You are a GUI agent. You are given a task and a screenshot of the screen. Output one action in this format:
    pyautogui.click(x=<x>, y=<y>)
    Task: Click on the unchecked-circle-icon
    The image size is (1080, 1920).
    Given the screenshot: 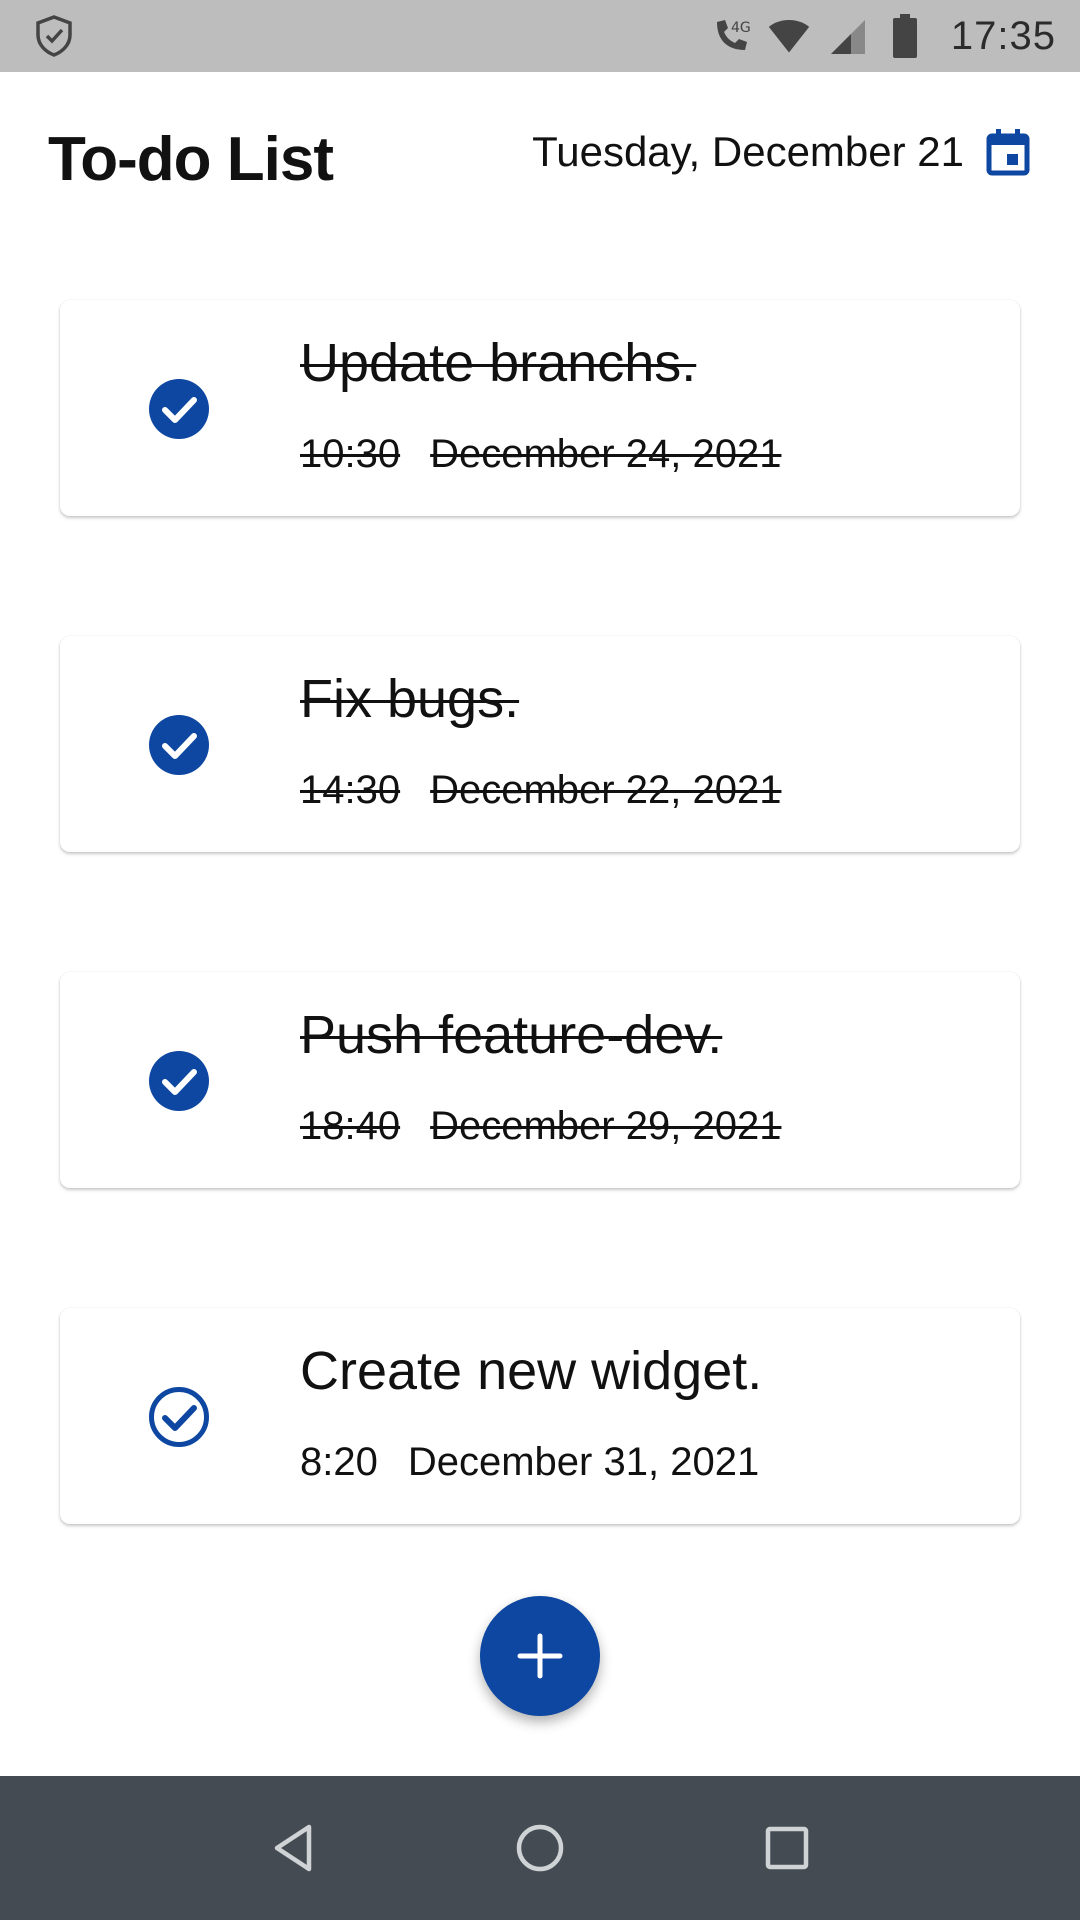 What is the action you would take?
    pyautogui.click(x=179, y=1417)
    